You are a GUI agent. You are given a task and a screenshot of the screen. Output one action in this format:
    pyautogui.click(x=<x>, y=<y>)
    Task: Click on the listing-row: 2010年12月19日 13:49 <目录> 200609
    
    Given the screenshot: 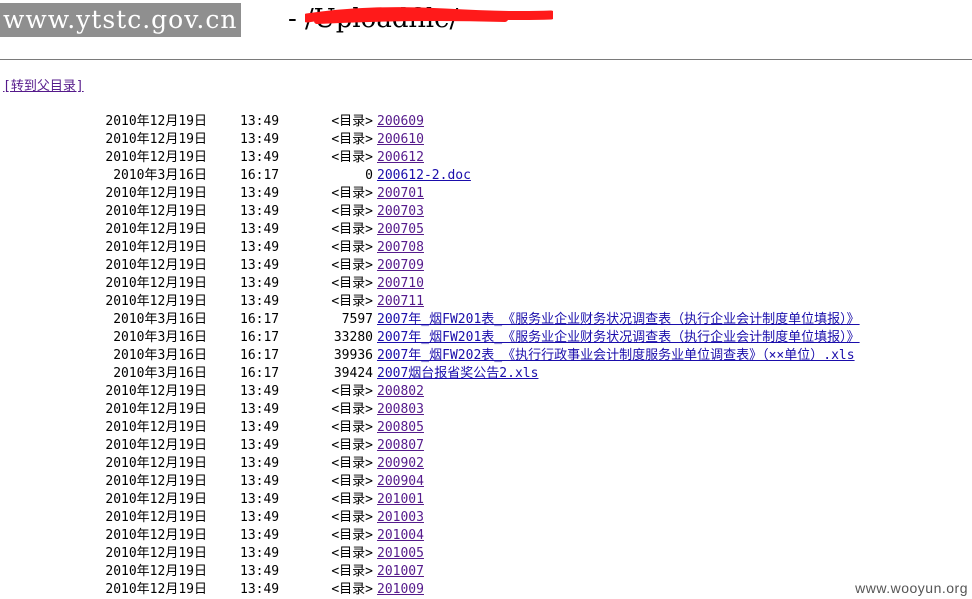 What is the action you would take?
    pyautogui.click(x=486, y=122)
    